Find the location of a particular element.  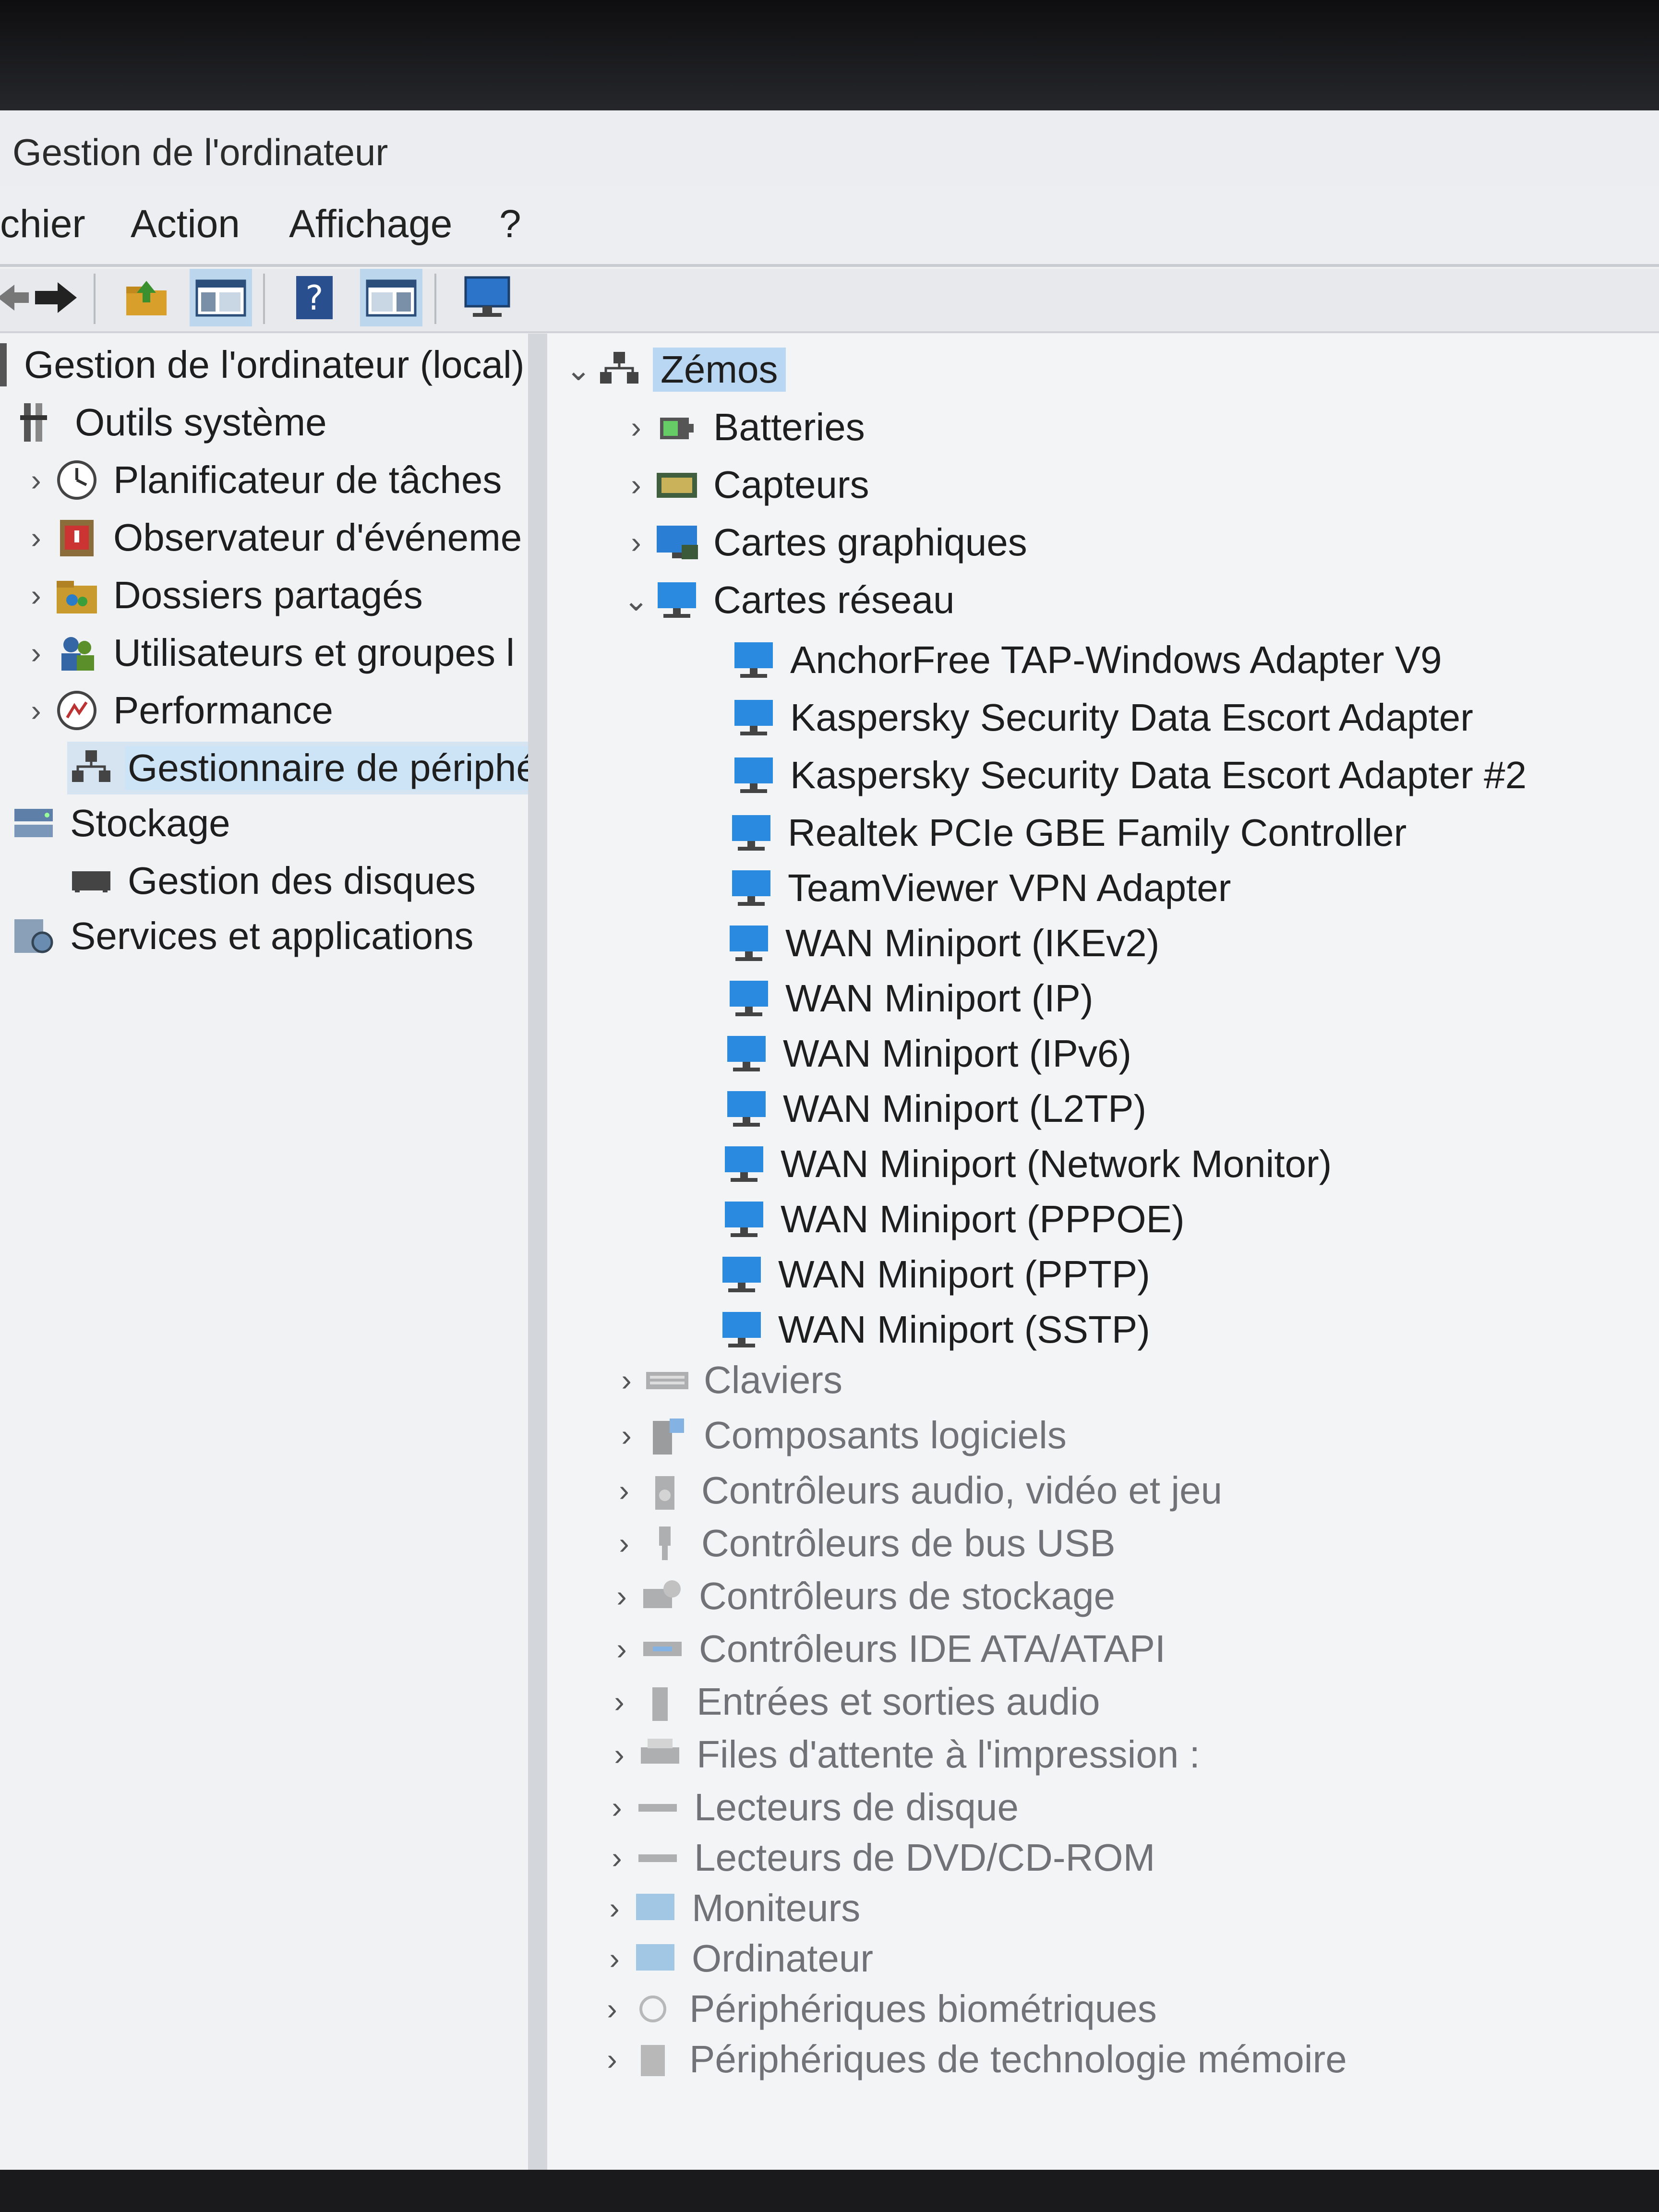

forward-arrow-icon is located at coordinates (55, 297).